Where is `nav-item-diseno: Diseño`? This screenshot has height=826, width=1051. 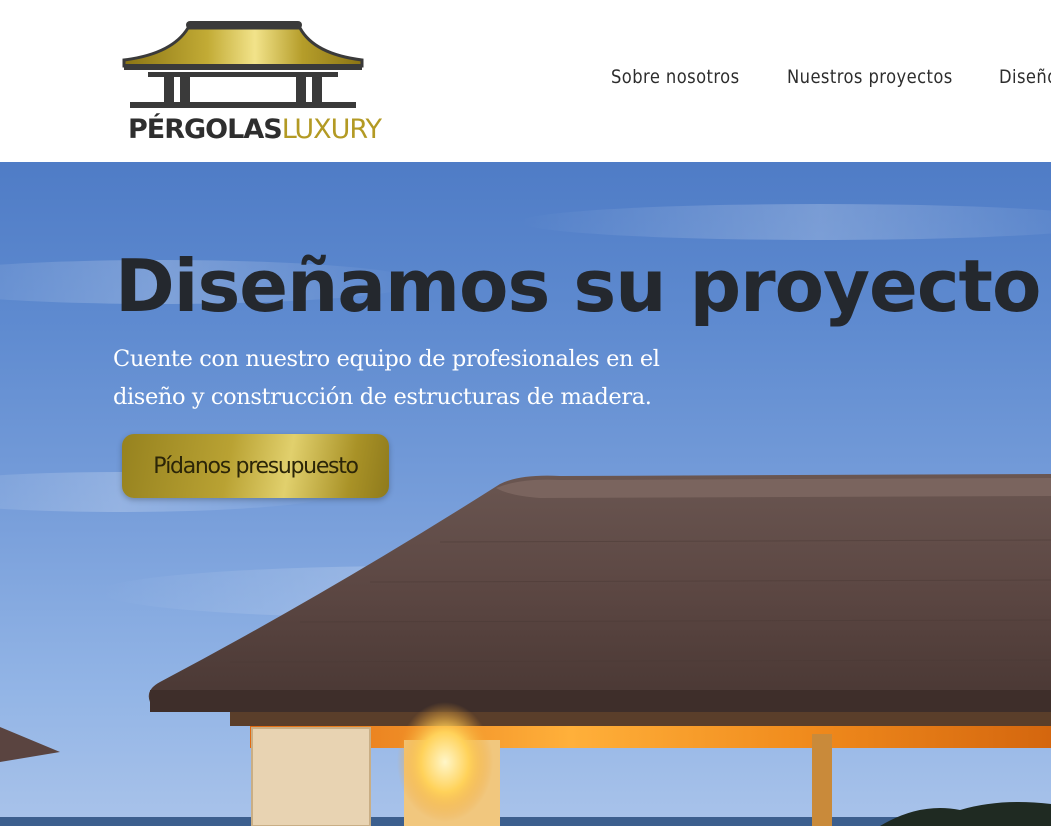
nav-item-diseno: Diseño is located at coordinates (1025, 77).